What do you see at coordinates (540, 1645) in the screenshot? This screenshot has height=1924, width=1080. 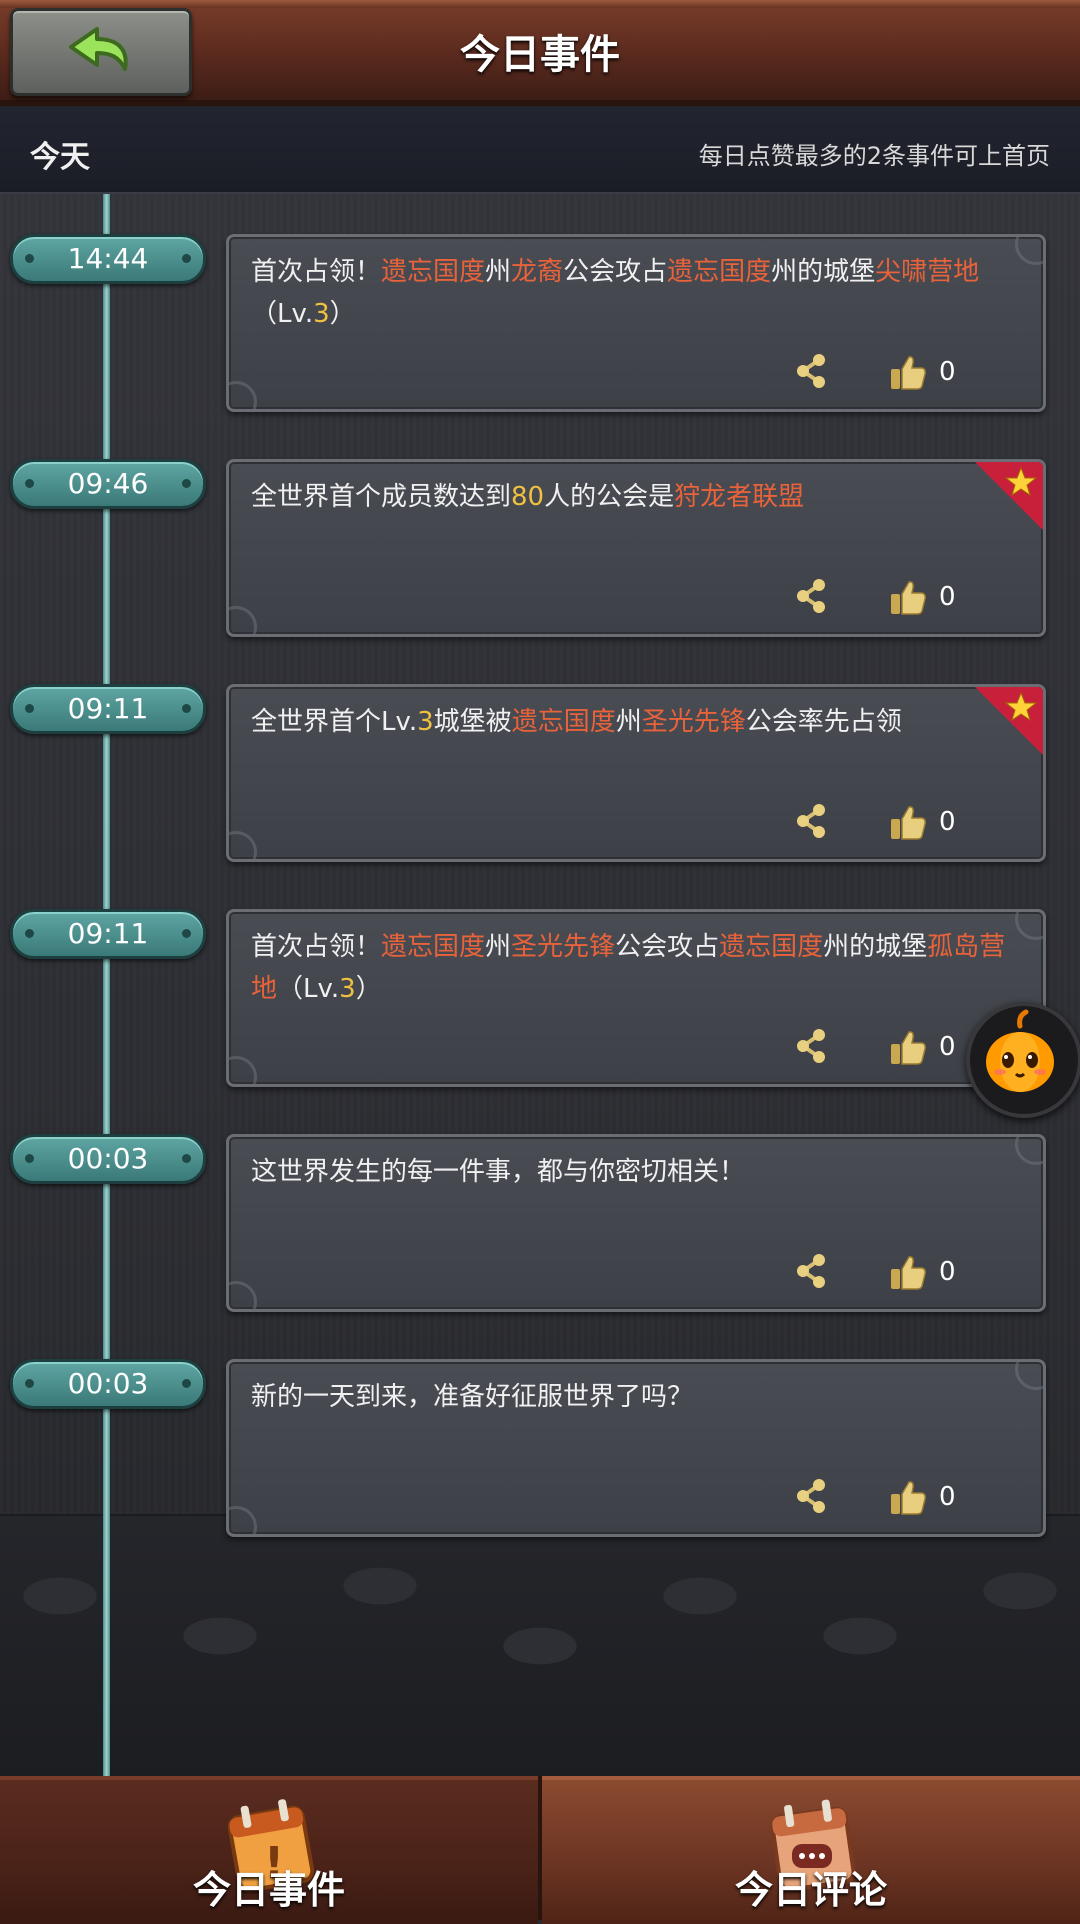 I see `stone-floor-decoration` at bounding box center [540, 1645].